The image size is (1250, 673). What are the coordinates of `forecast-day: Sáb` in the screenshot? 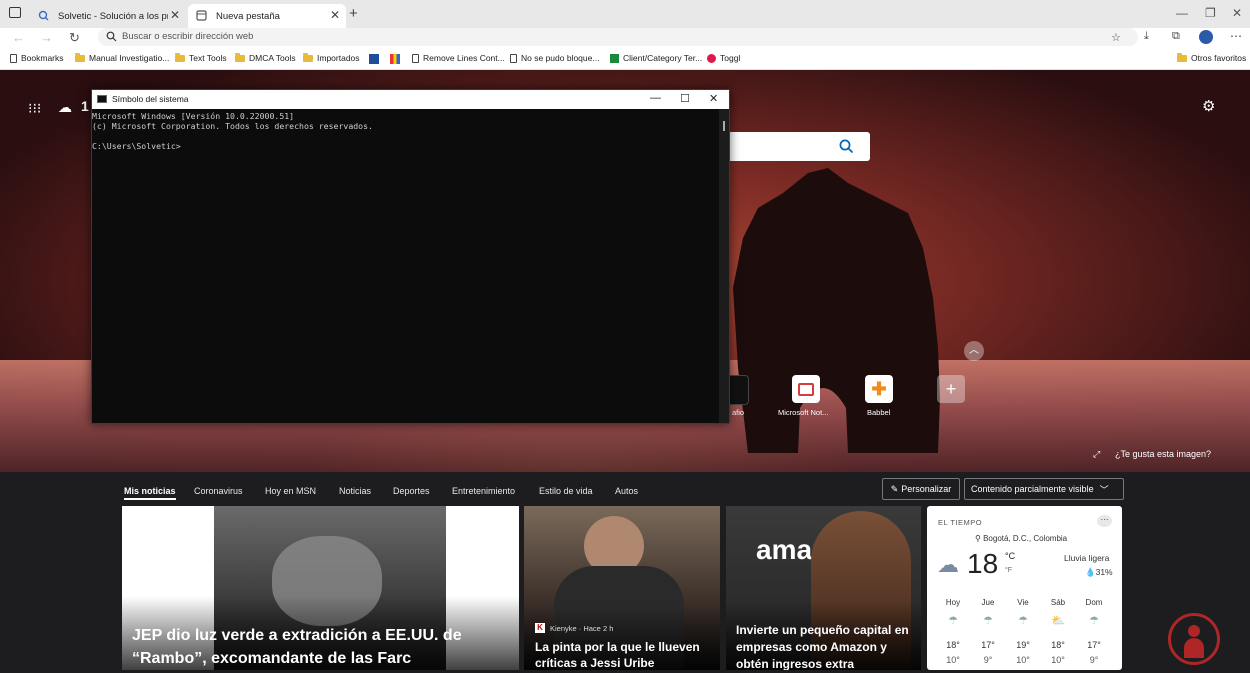 It's located at (1058, 602).